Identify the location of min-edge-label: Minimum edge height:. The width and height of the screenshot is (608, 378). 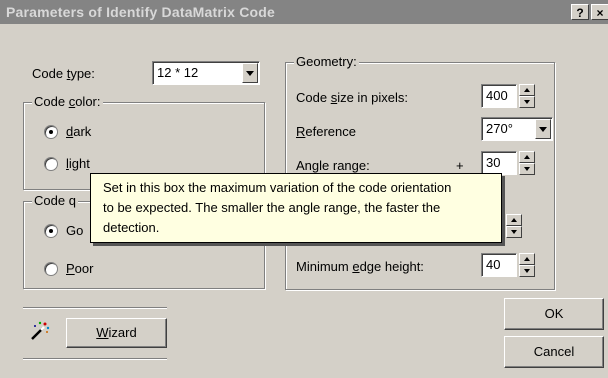
(360, 266).